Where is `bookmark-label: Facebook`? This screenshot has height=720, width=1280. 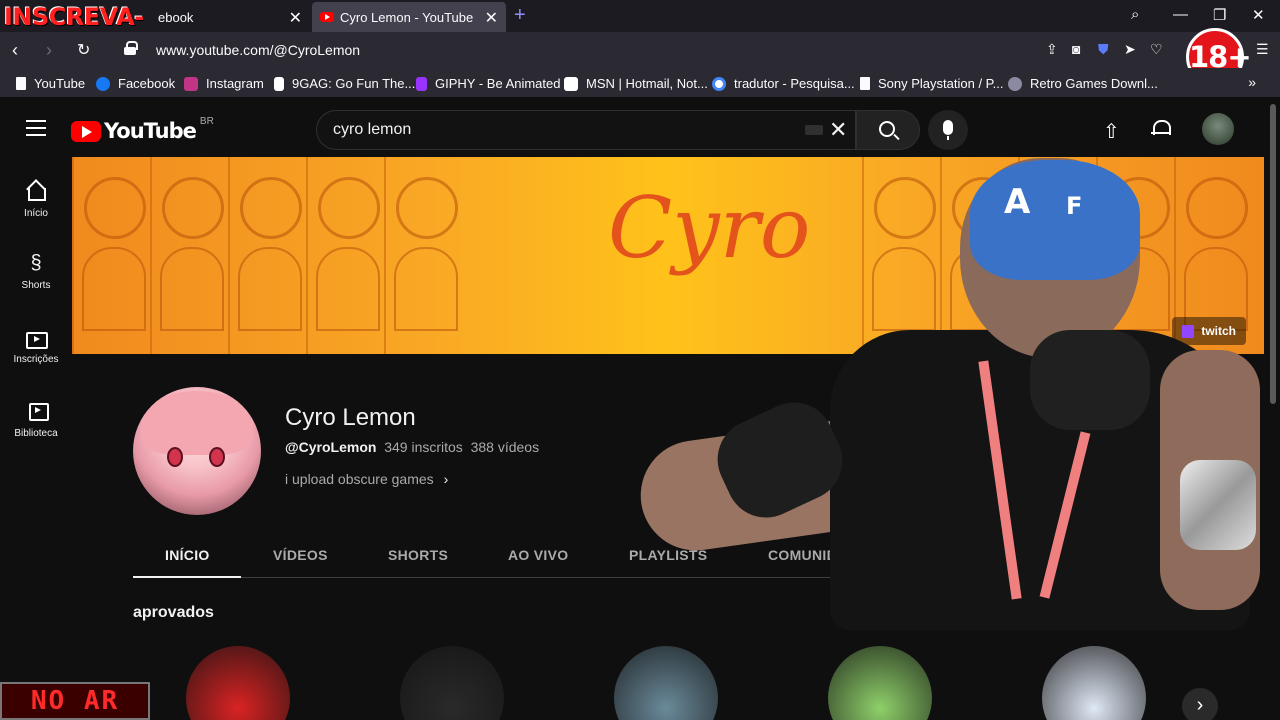 bookmark-label: Facebook is located at coordinates (147, 83).